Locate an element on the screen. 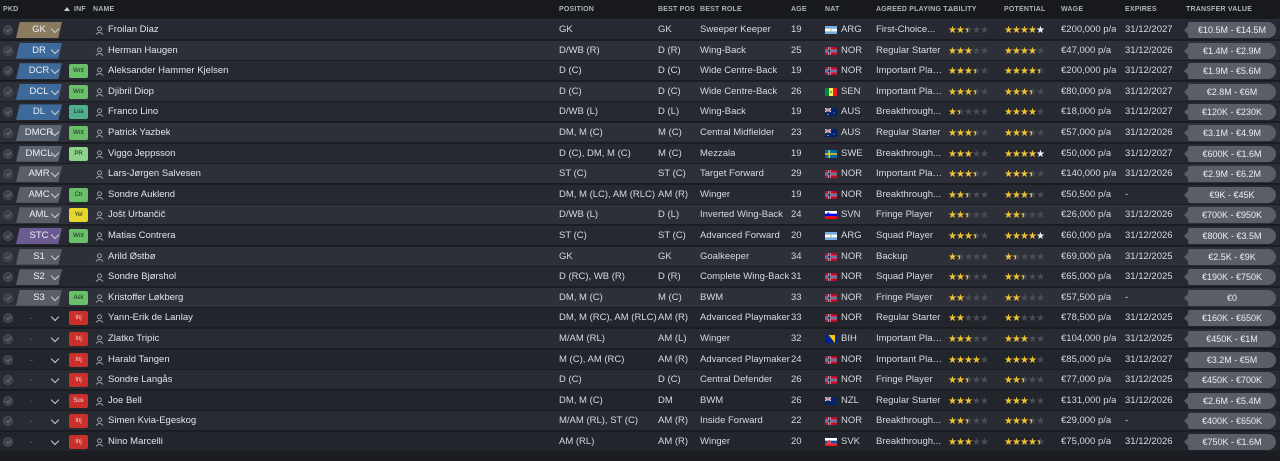 This screenshot has height=461, width=1280. player-name: Jošt Urbančič is located at coordinates (137, 215).